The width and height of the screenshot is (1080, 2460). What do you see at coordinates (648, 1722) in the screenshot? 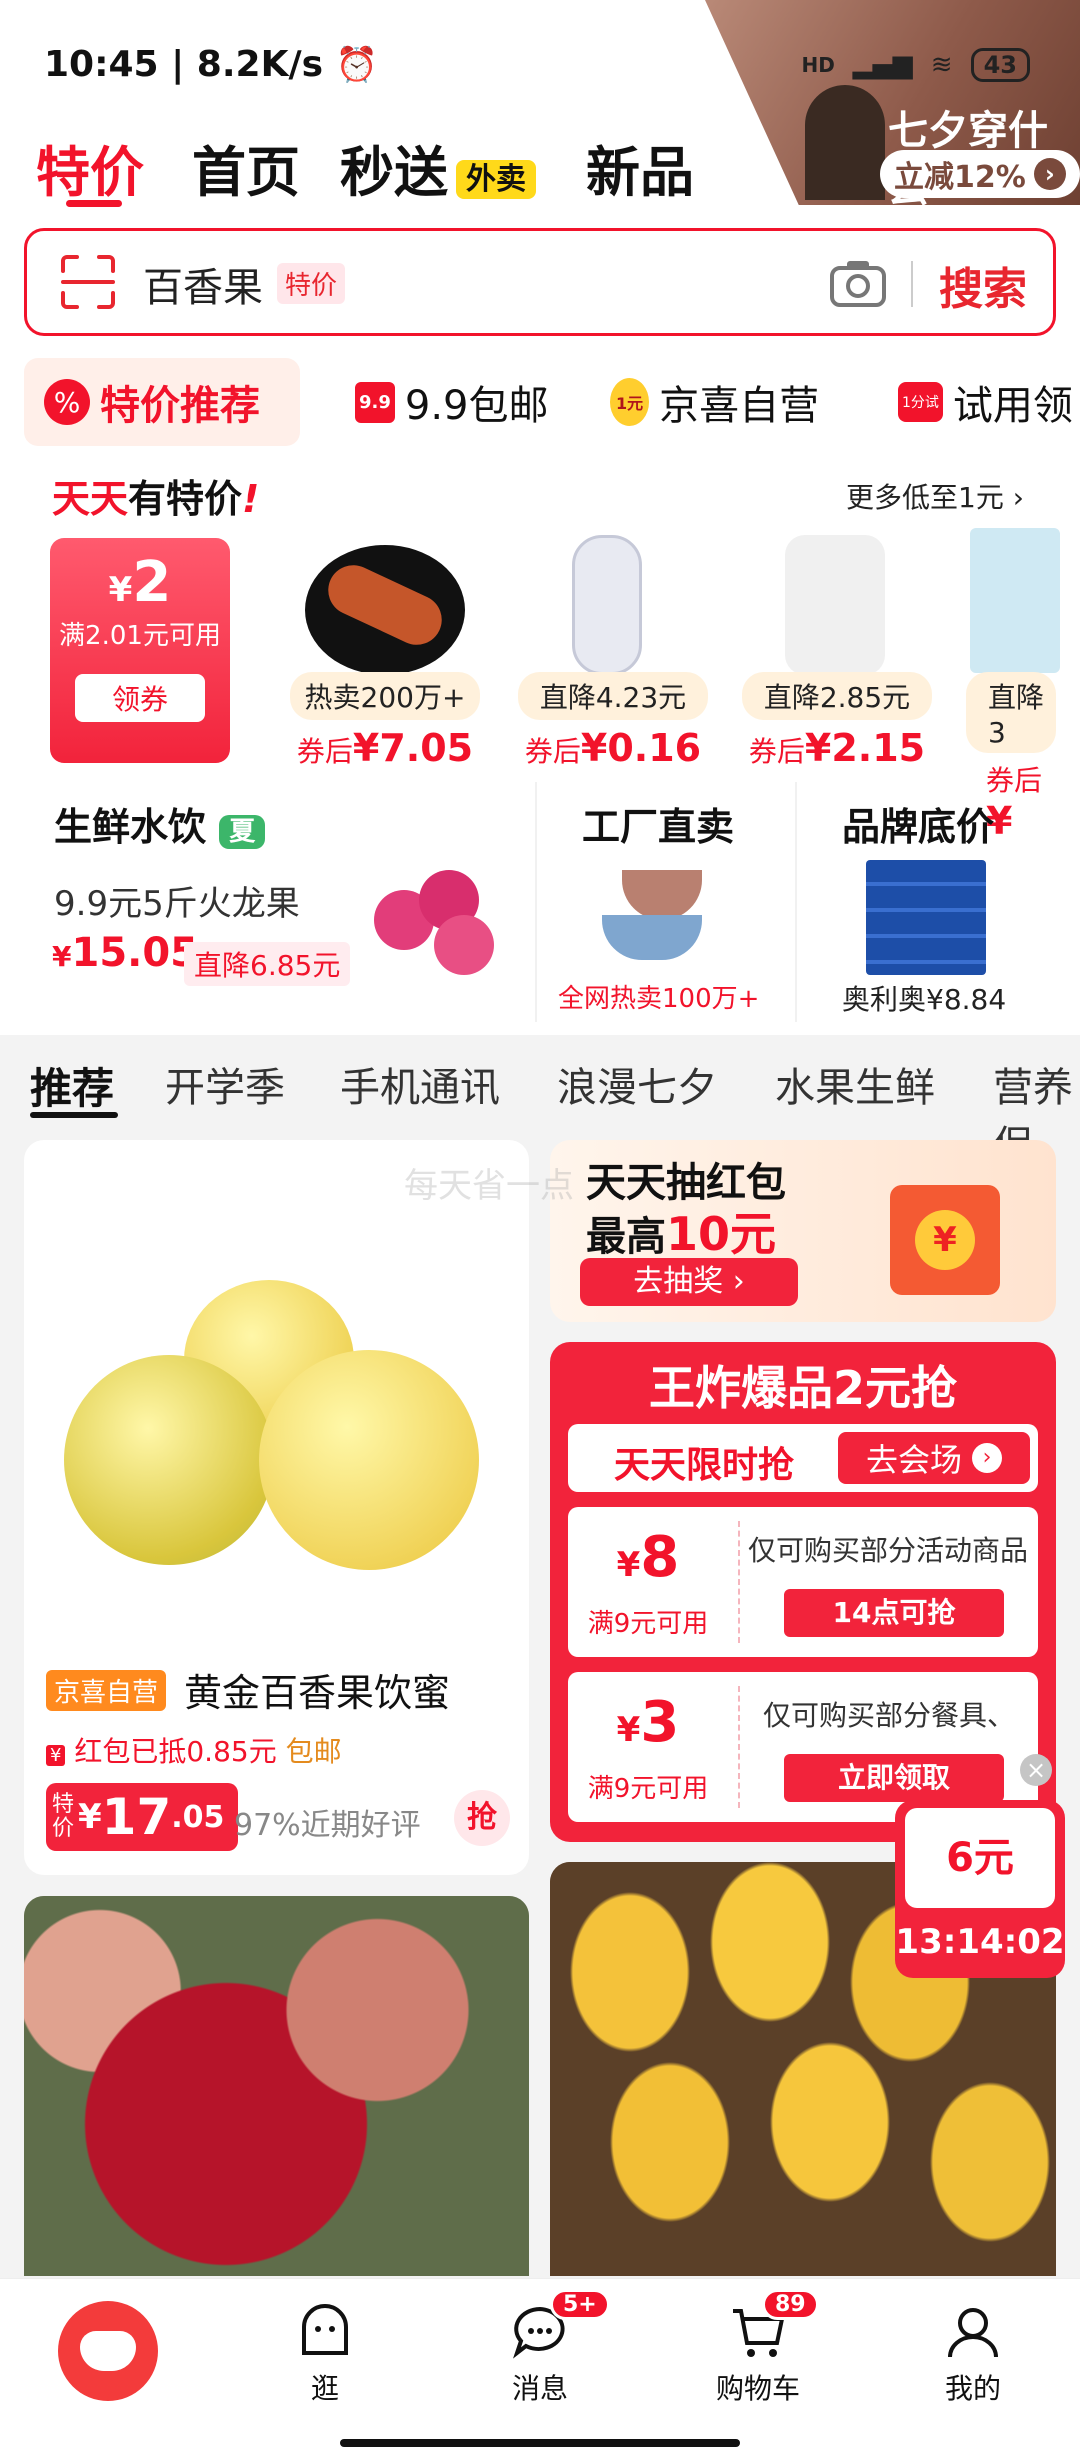
I see `flash-coupon-2-amount: ¥3` at bounding box center [648, 1722].